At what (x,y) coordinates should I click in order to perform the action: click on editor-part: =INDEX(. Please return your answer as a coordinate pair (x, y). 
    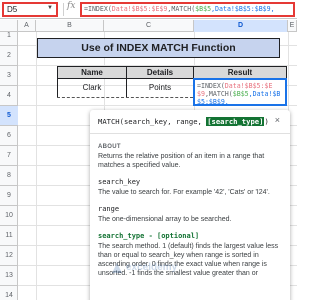
    Looking at the image, I should click on (211, 86).